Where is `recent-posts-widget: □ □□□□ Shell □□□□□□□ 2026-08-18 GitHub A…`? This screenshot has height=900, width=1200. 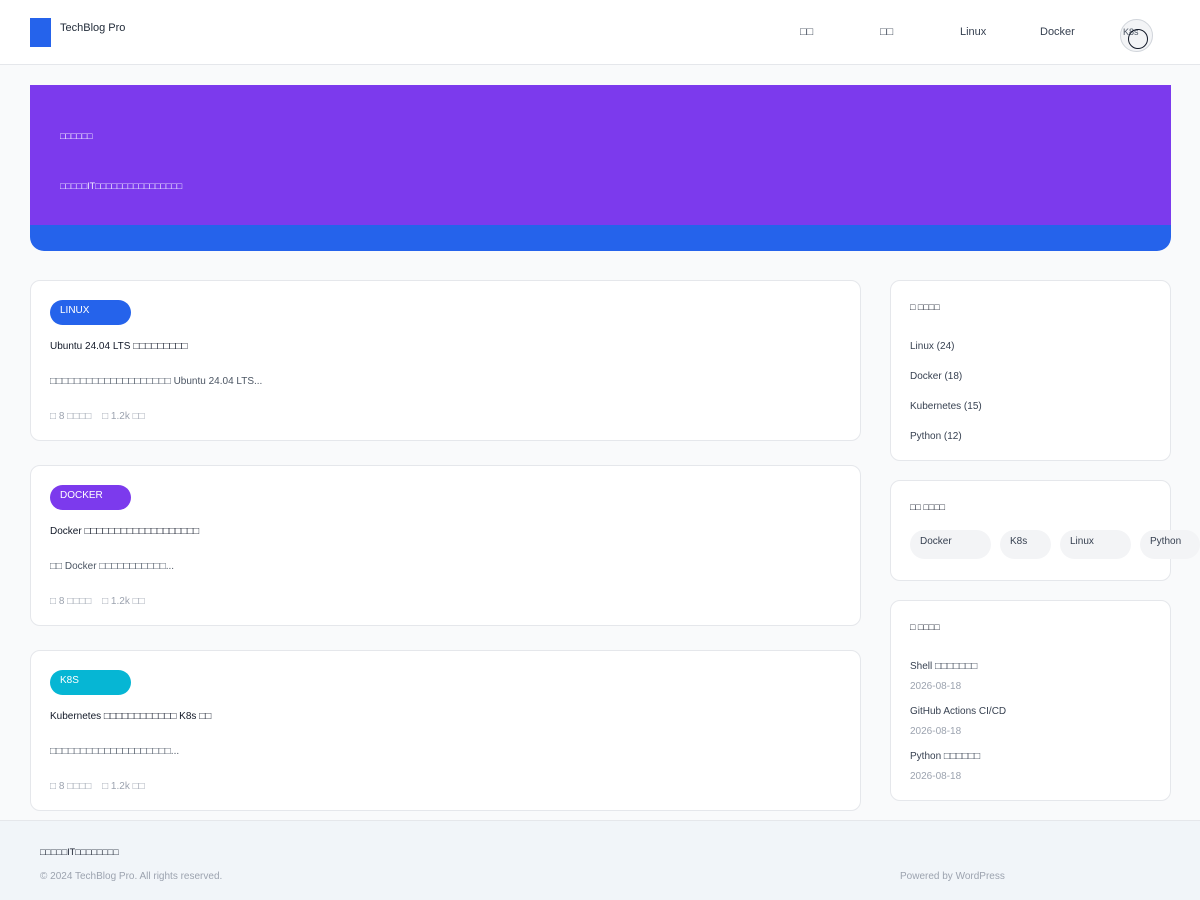
recent-posts-widget: □ □□□□ Shell □□□□□□□ 2026-08-18 GitHub A… is located at coordinates (1030, 700).